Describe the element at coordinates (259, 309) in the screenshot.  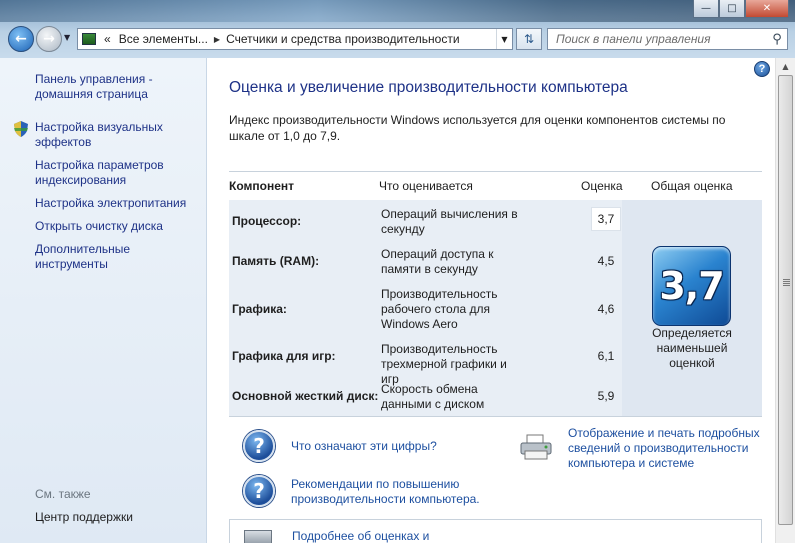
I see `table-row-component: Графика:` at that location.